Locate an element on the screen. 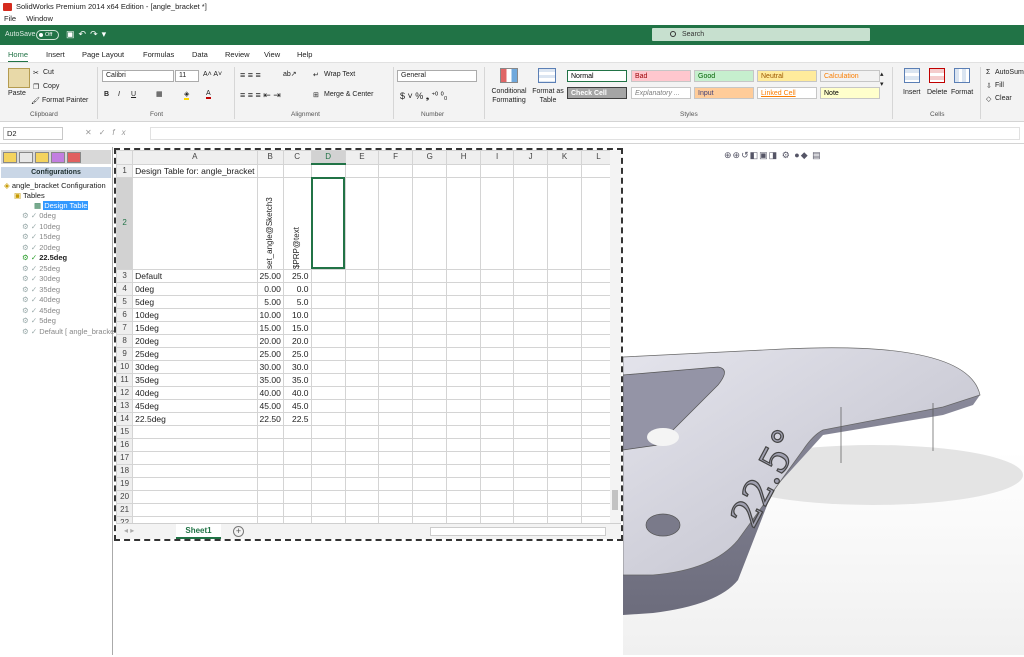 This screenshot has height=657, width=1024. customize-icon: ▾ is located at coordinates (106, 34).